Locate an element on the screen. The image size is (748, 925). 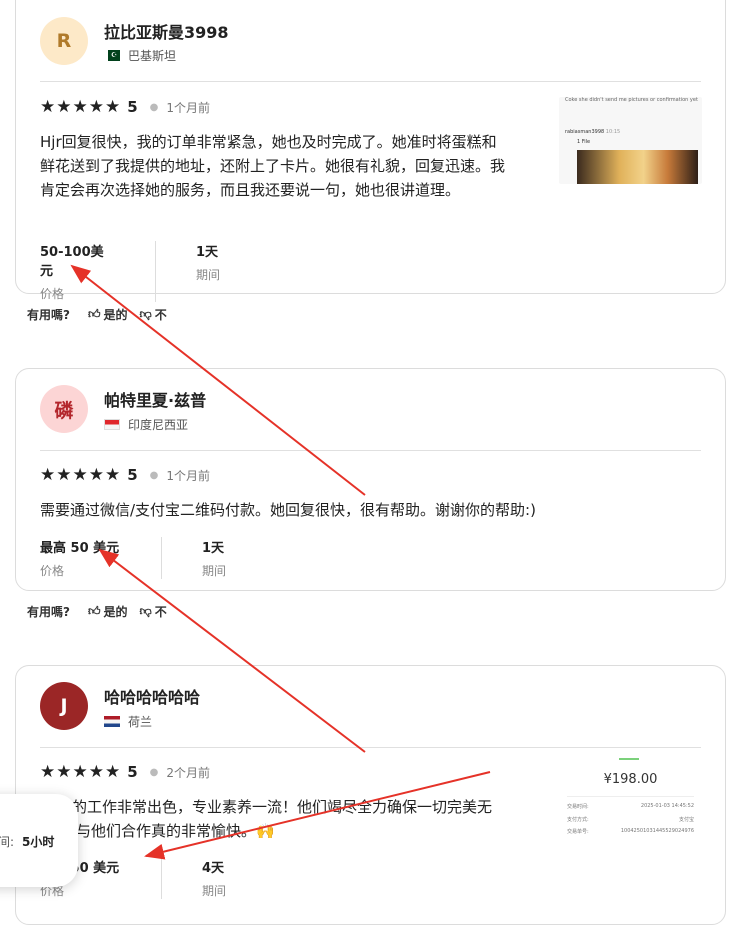
floating-tooltip: 间: 5小时 is located at coordinates (39, 840).